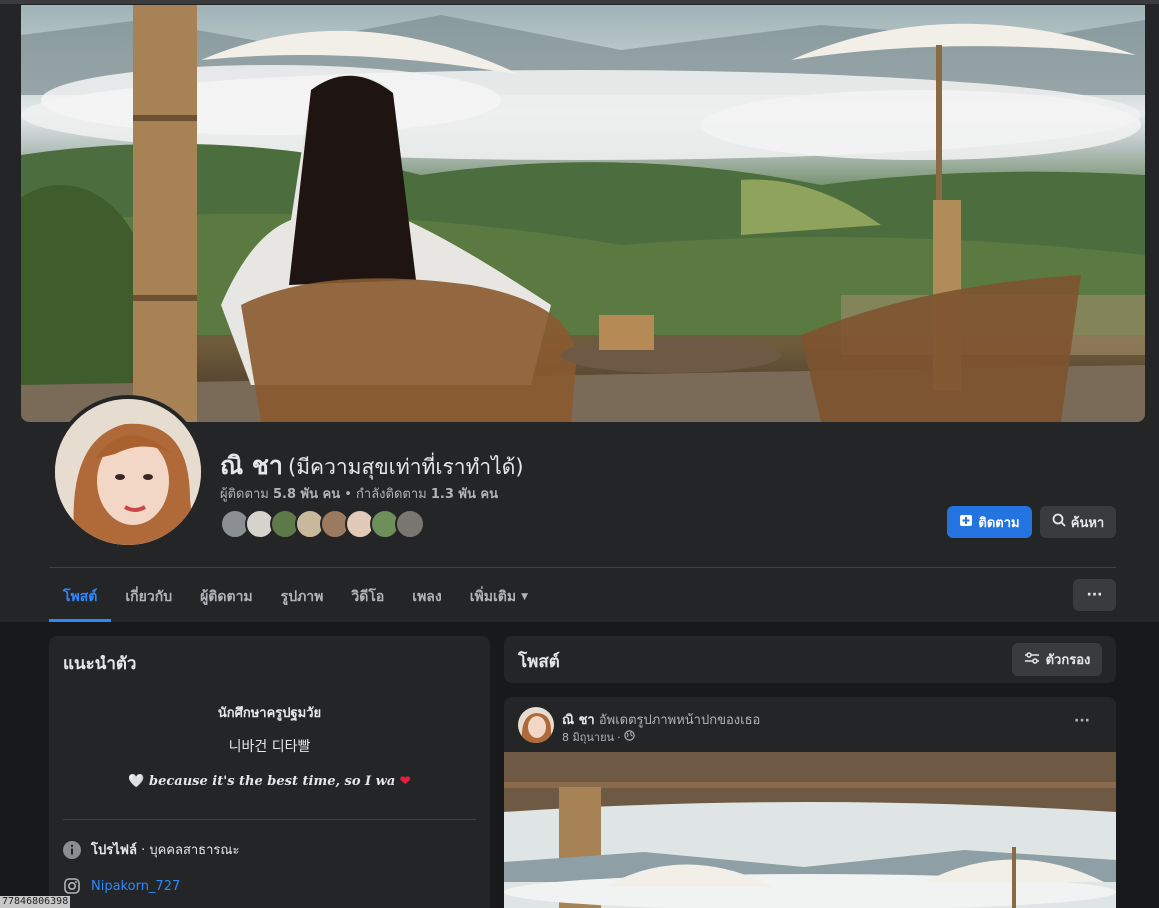 Image resolution: width=1159 pixels, height=908 pixels. What do you see at coordinates (810, 830) in the screenshot?
I see `post-image` at bounding box center [810, 830].